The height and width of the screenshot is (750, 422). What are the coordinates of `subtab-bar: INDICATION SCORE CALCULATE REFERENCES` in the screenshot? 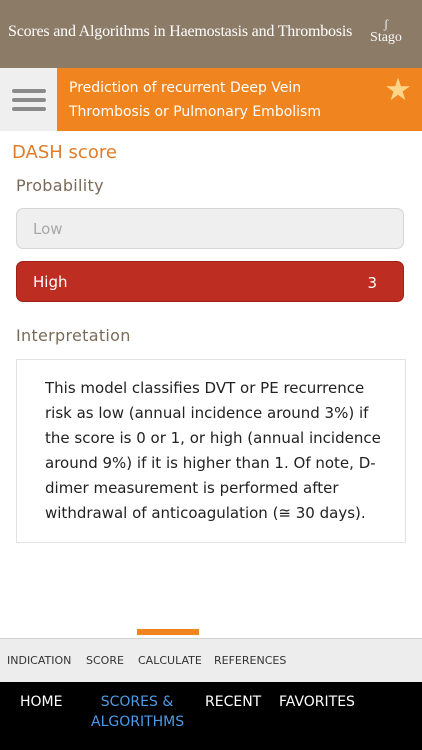 It's located at (211, 660).